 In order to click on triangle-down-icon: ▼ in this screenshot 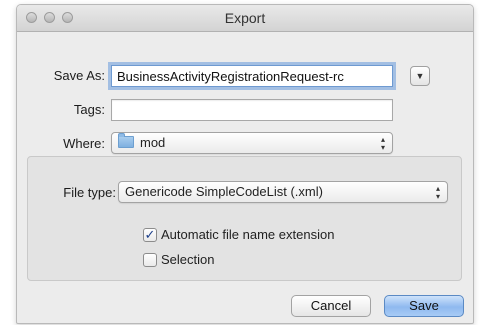, I will do `click(420, 76)`.